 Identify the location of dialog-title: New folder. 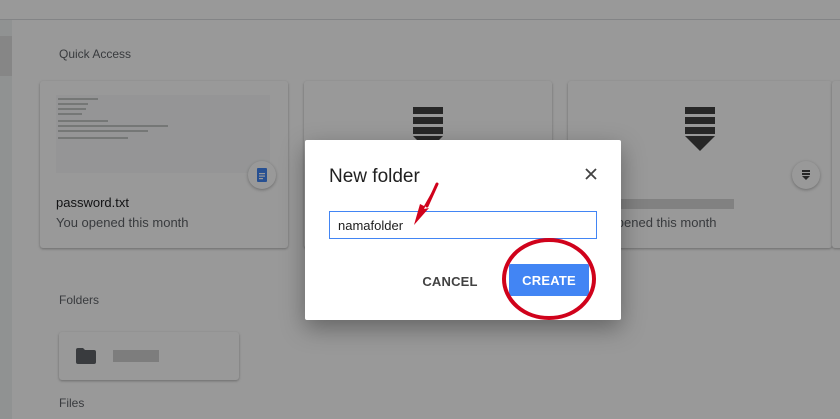
(374, 176).